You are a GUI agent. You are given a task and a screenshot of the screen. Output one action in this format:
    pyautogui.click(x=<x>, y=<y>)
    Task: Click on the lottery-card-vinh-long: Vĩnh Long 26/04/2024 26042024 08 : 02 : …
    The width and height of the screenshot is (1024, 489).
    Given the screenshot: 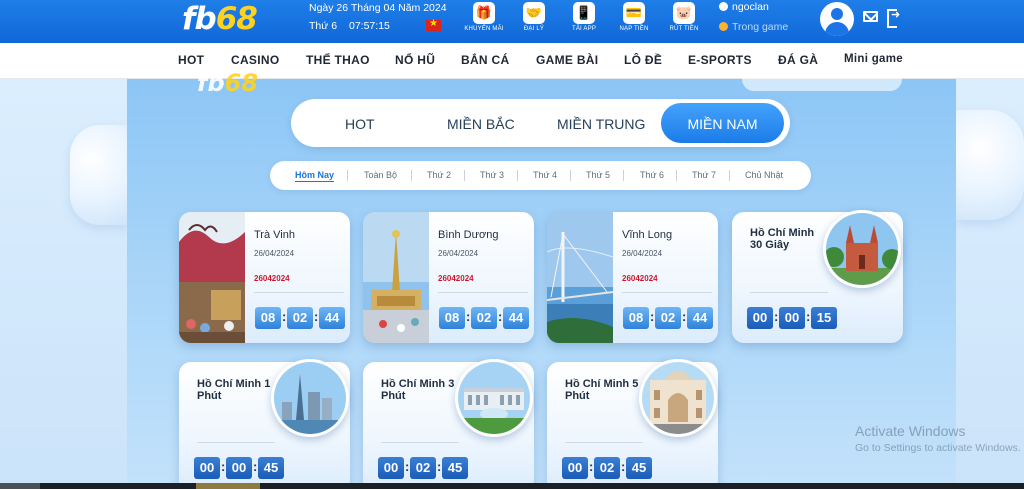 What is the action you would take?
    pyautogui.click(x=632, y=277)
    